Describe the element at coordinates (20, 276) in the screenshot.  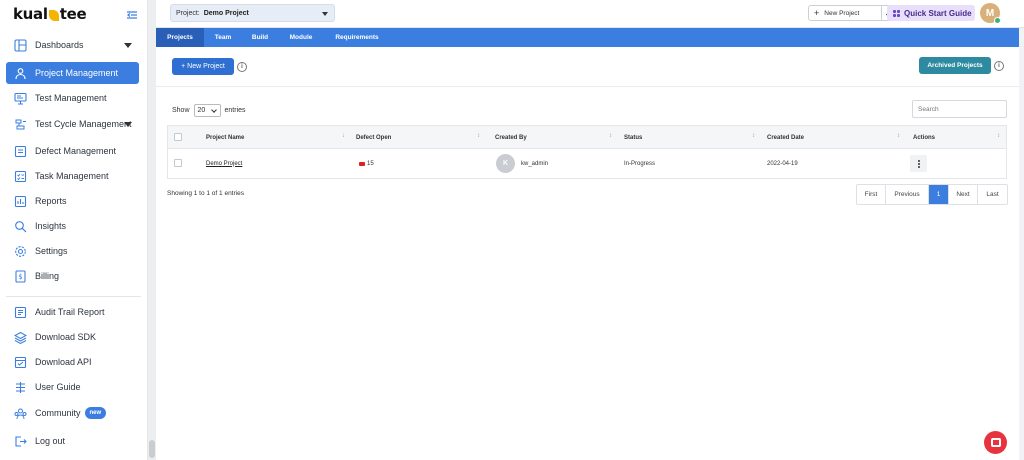
I see `billing-icon: $` at that location.